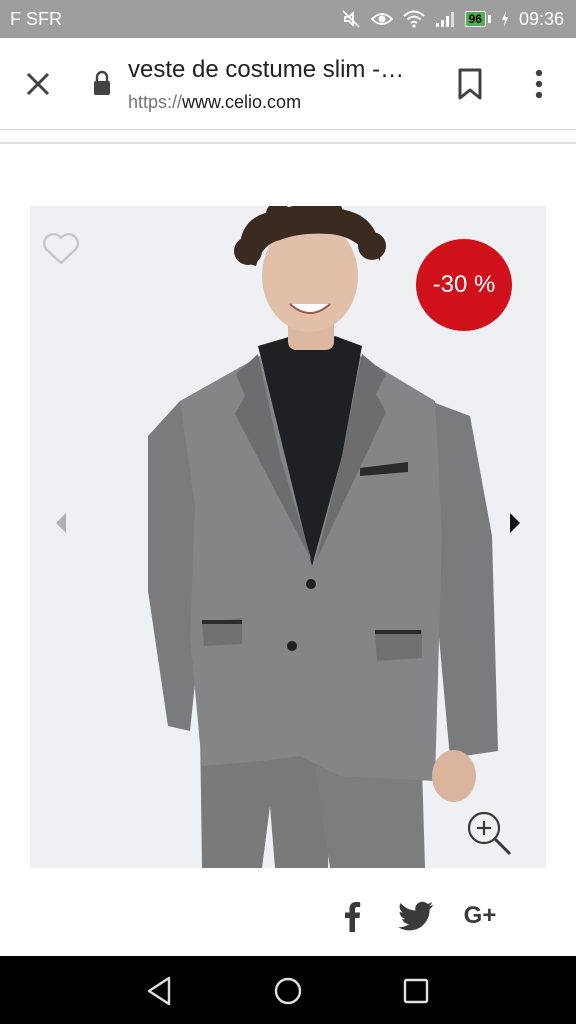  Describe the element at coordinates (61, 523) in the screenshot. I see `chevron-left-icon` at that location.